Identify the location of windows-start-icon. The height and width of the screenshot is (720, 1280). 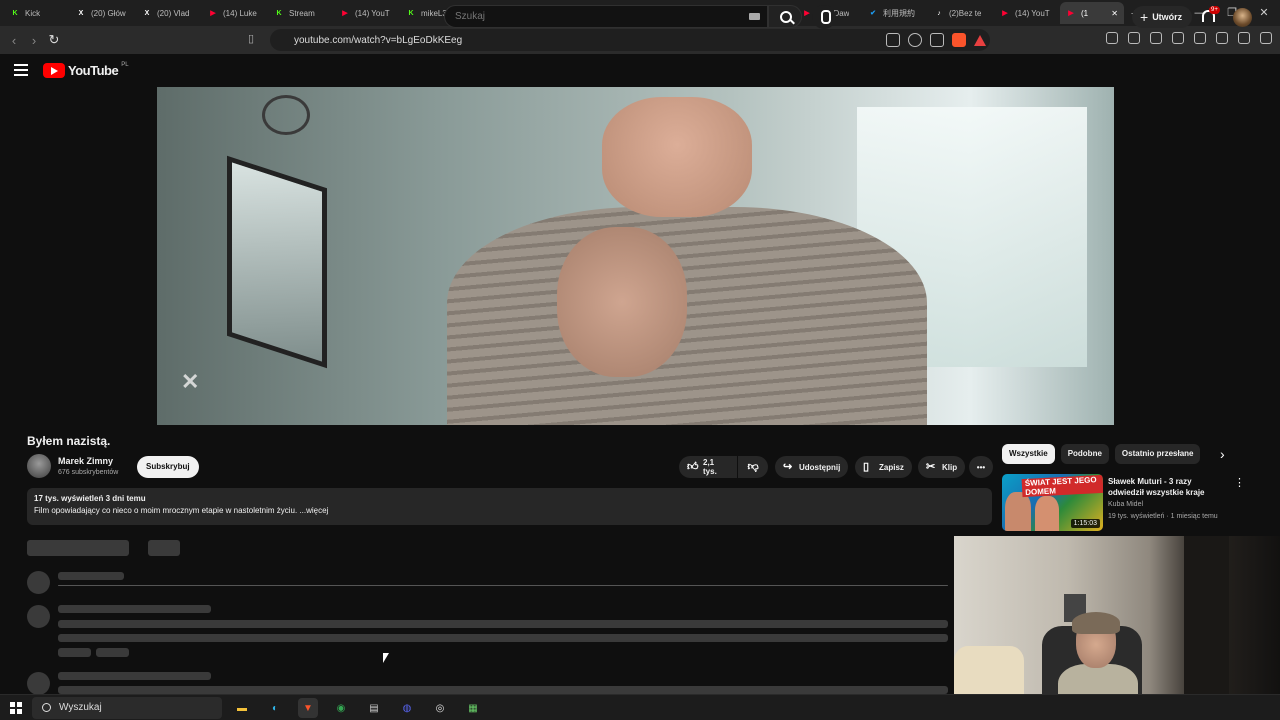
(16, 708).